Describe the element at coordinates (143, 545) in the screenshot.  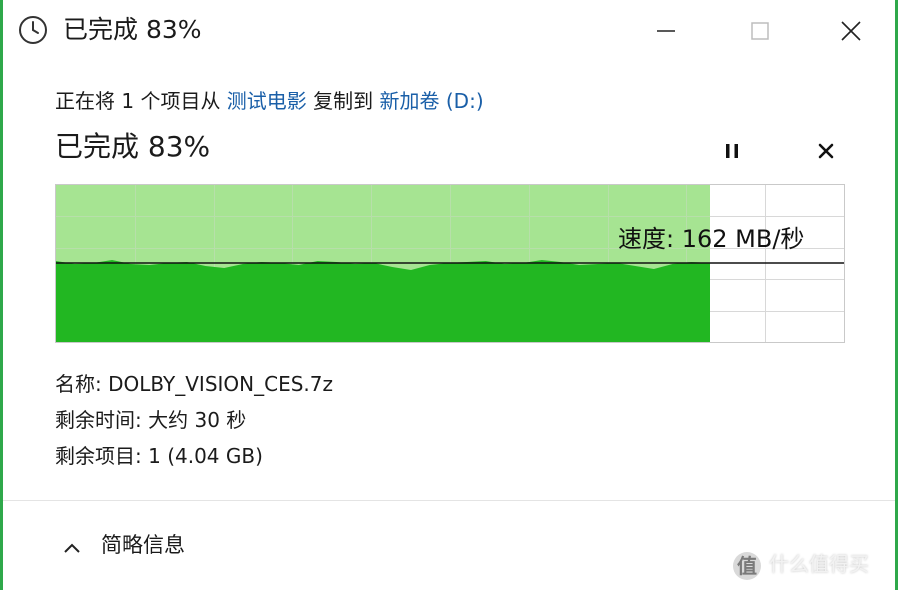
I see `fewer-details-label: 简略信息` at that location.